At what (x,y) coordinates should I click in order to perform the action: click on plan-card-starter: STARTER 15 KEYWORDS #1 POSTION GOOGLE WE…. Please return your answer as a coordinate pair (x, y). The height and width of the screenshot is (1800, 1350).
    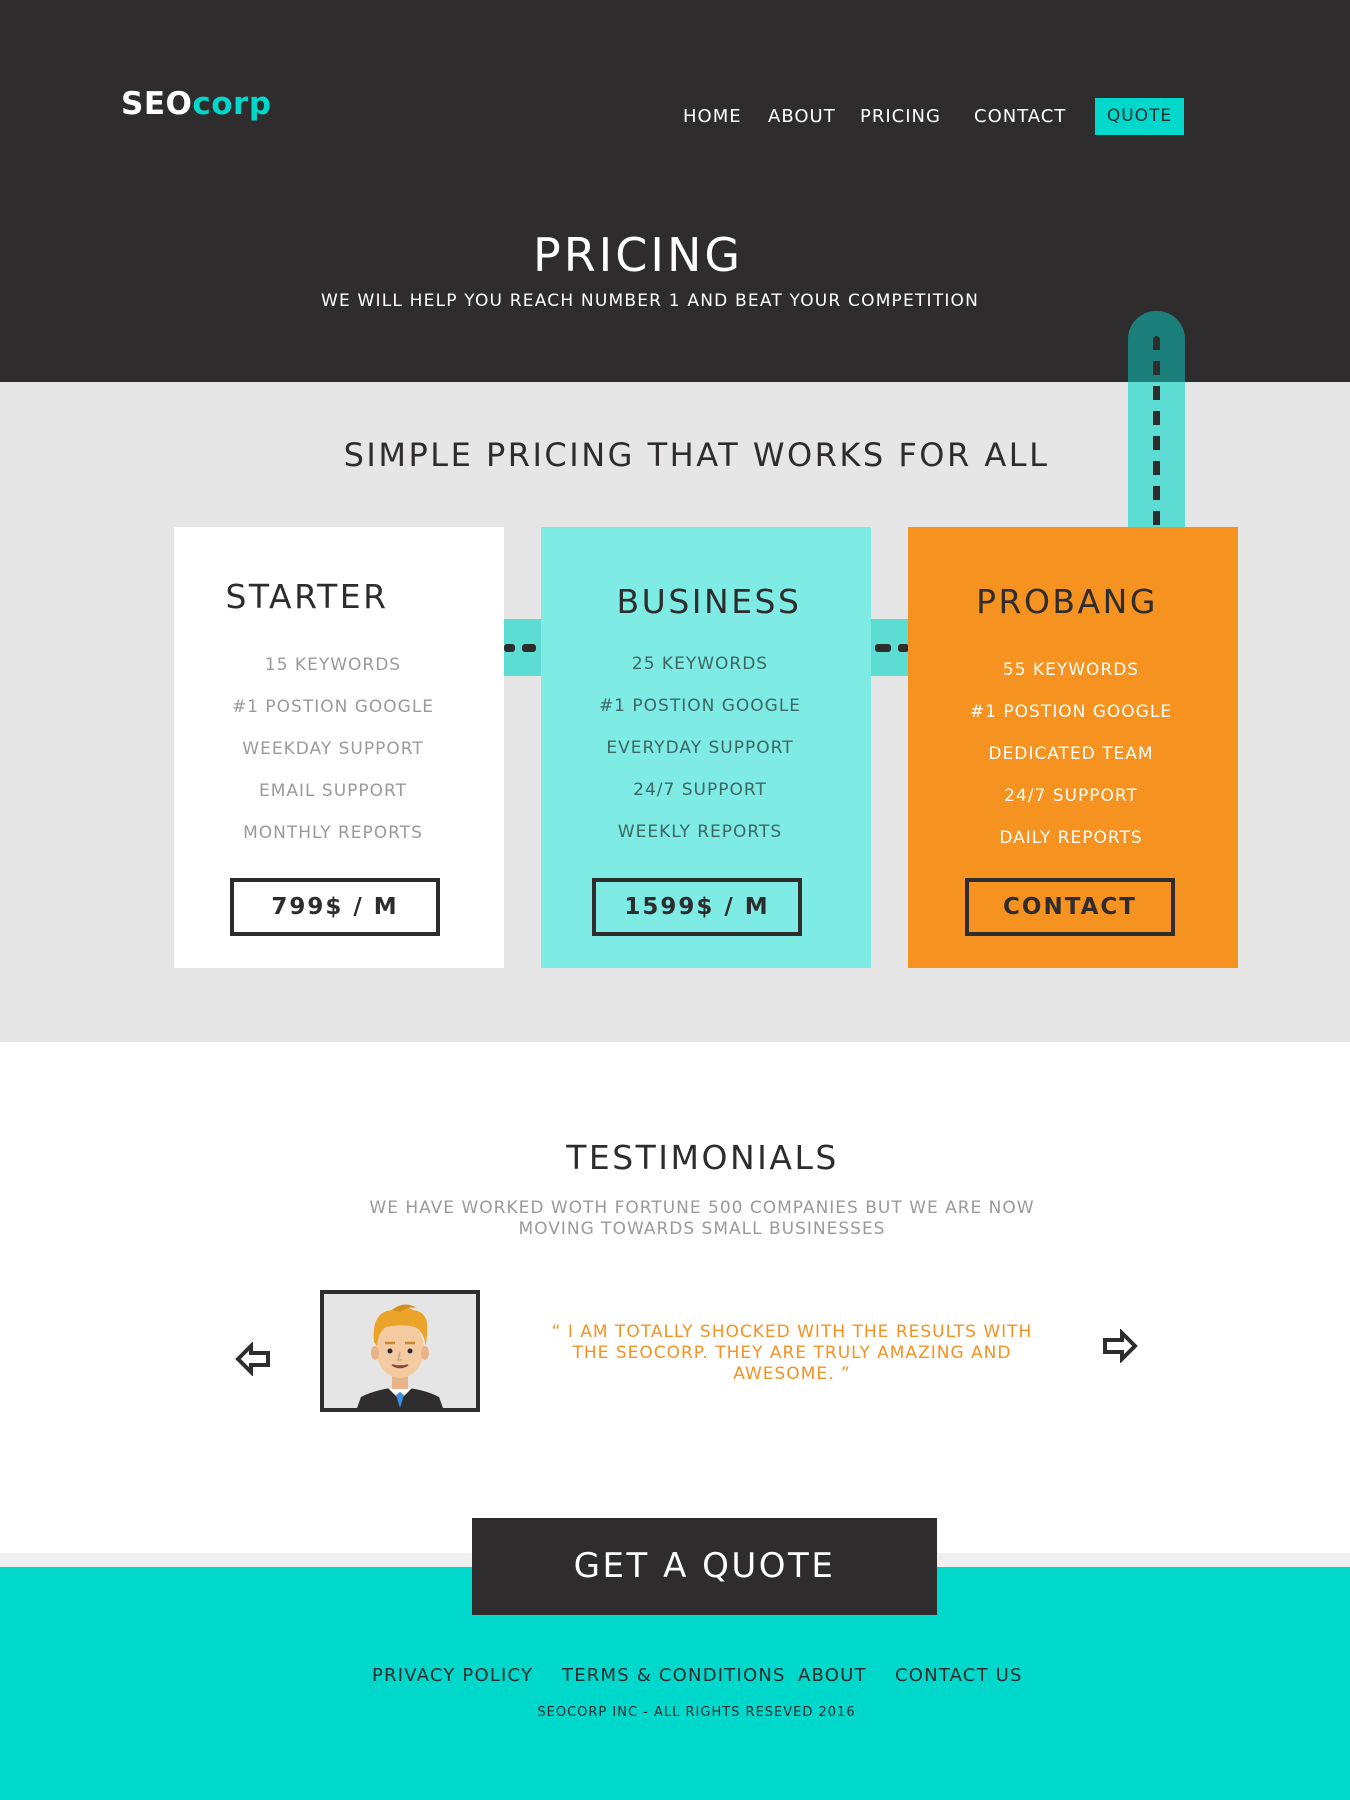
    Looking at the image, I should click on (339, 747).